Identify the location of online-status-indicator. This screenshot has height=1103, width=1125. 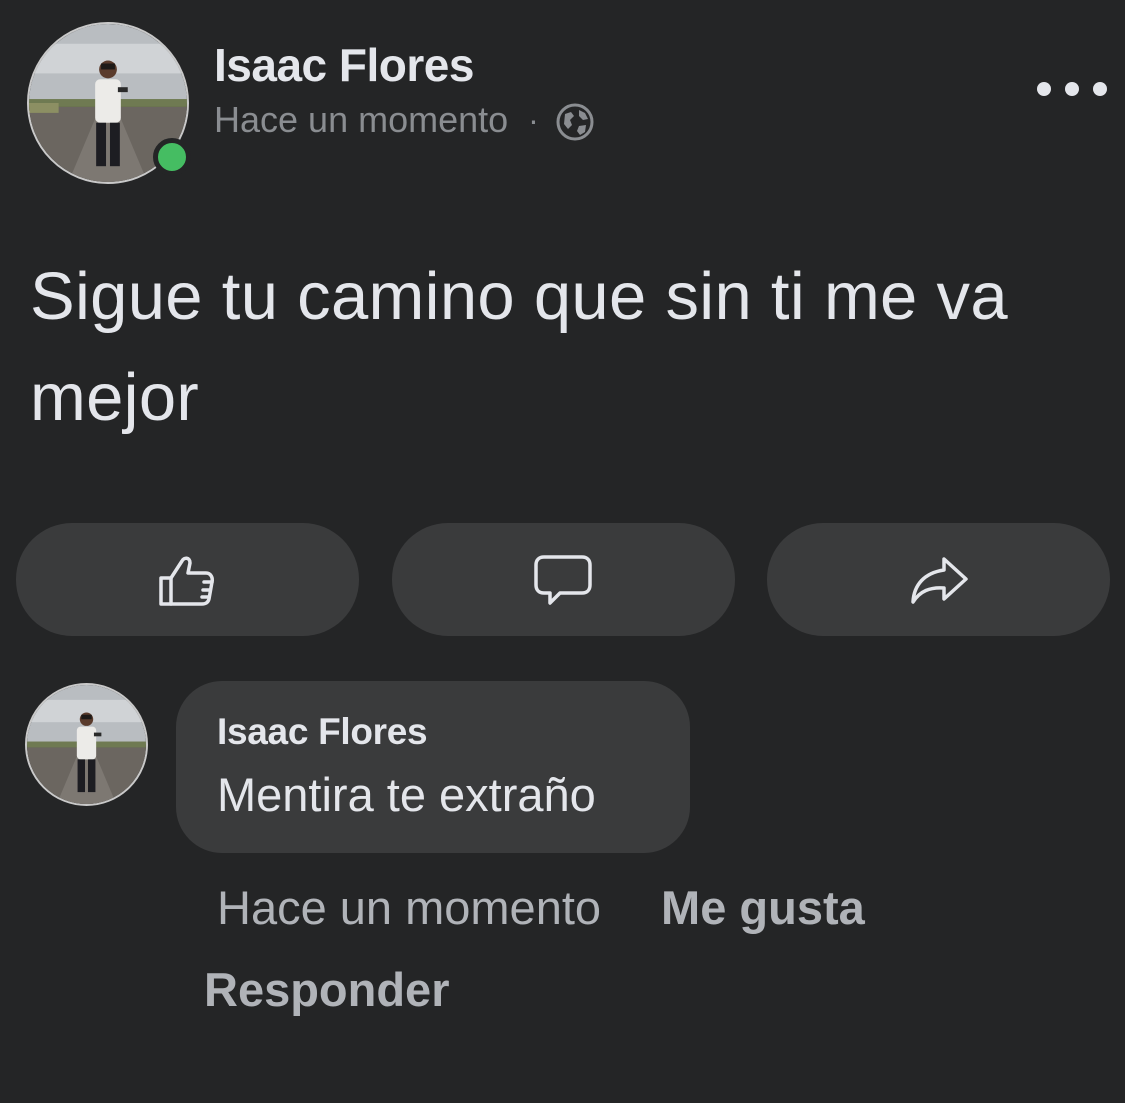
(172, 157).